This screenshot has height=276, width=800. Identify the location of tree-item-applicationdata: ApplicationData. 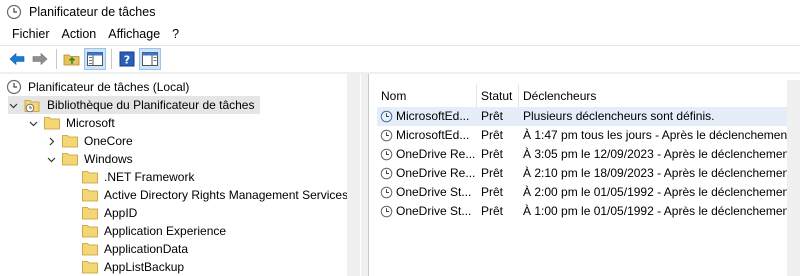
(135, 249).